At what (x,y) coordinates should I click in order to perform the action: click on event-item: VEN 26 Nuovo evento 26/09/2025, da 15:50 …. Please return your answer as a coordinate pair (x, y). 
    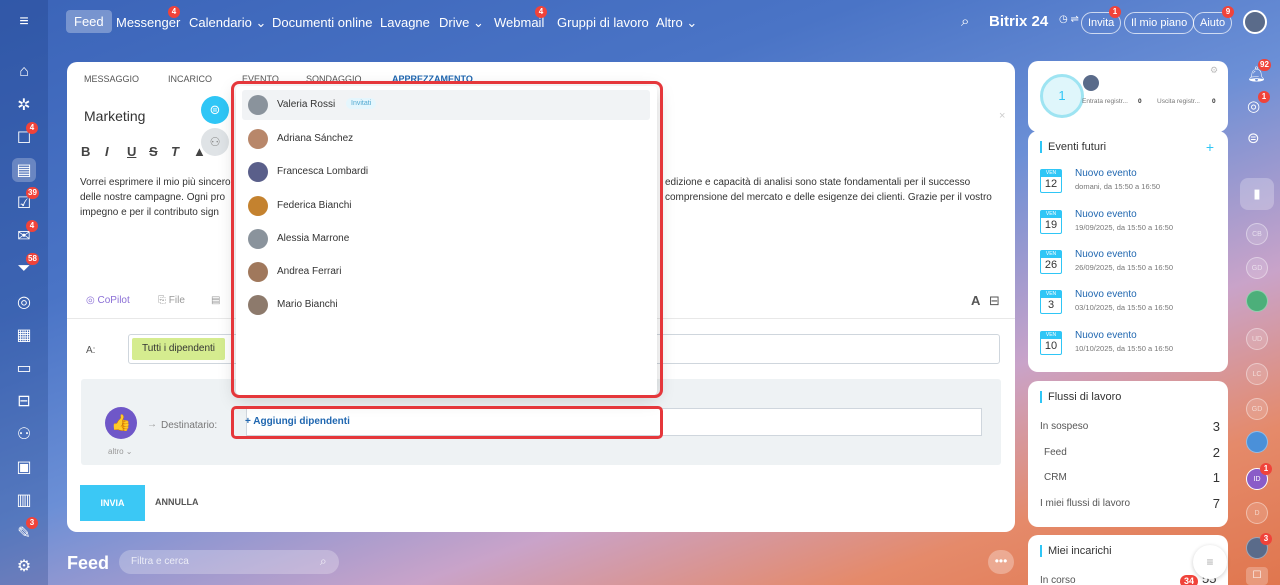
    Looking at the image, I should click on (1130, 262).